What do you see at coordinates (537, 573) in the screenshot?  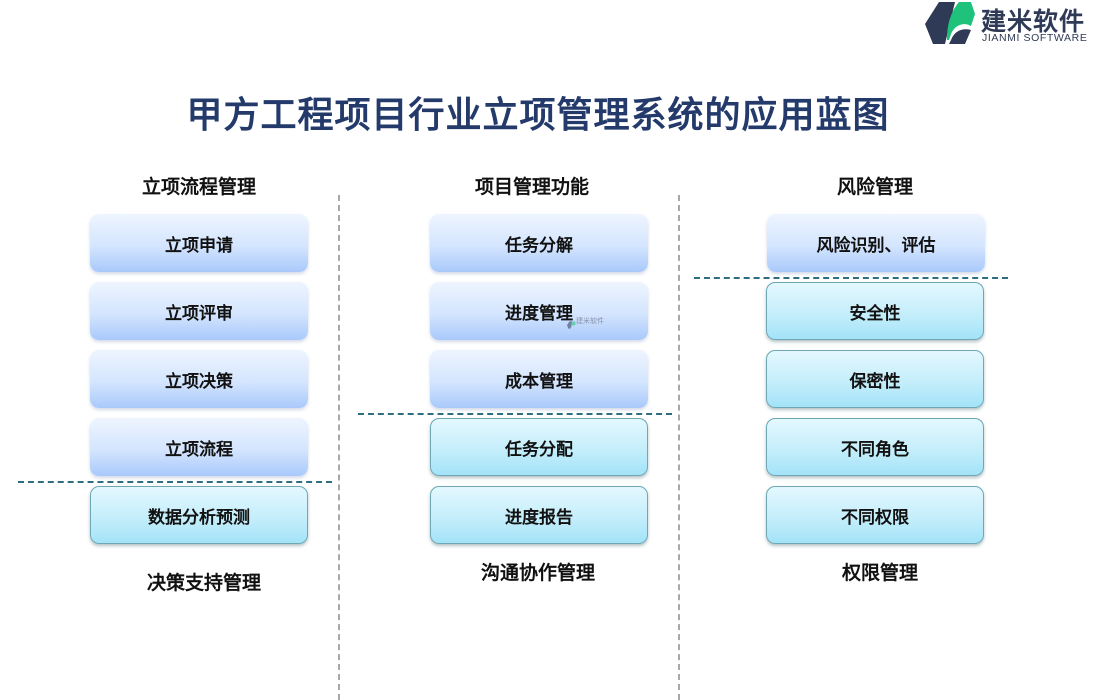 I see `column-heading: 沟通协作管理` at bounding box center [537, 573].